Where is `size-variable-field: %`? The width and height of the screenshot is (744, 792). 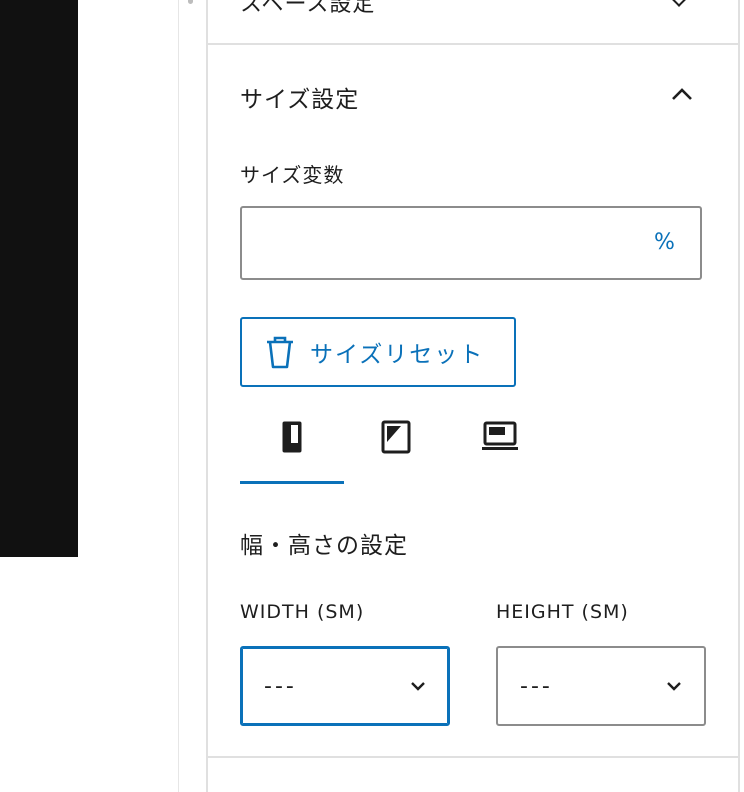 size-variable-field: % is located at coordinates (471, 243).